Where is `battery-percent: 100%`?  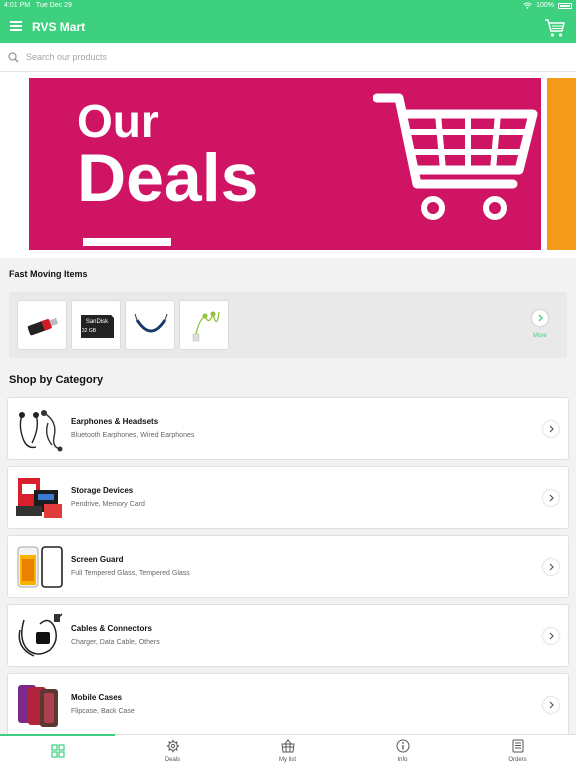 battery-percent: 100% is located at coordinates (545, 5).